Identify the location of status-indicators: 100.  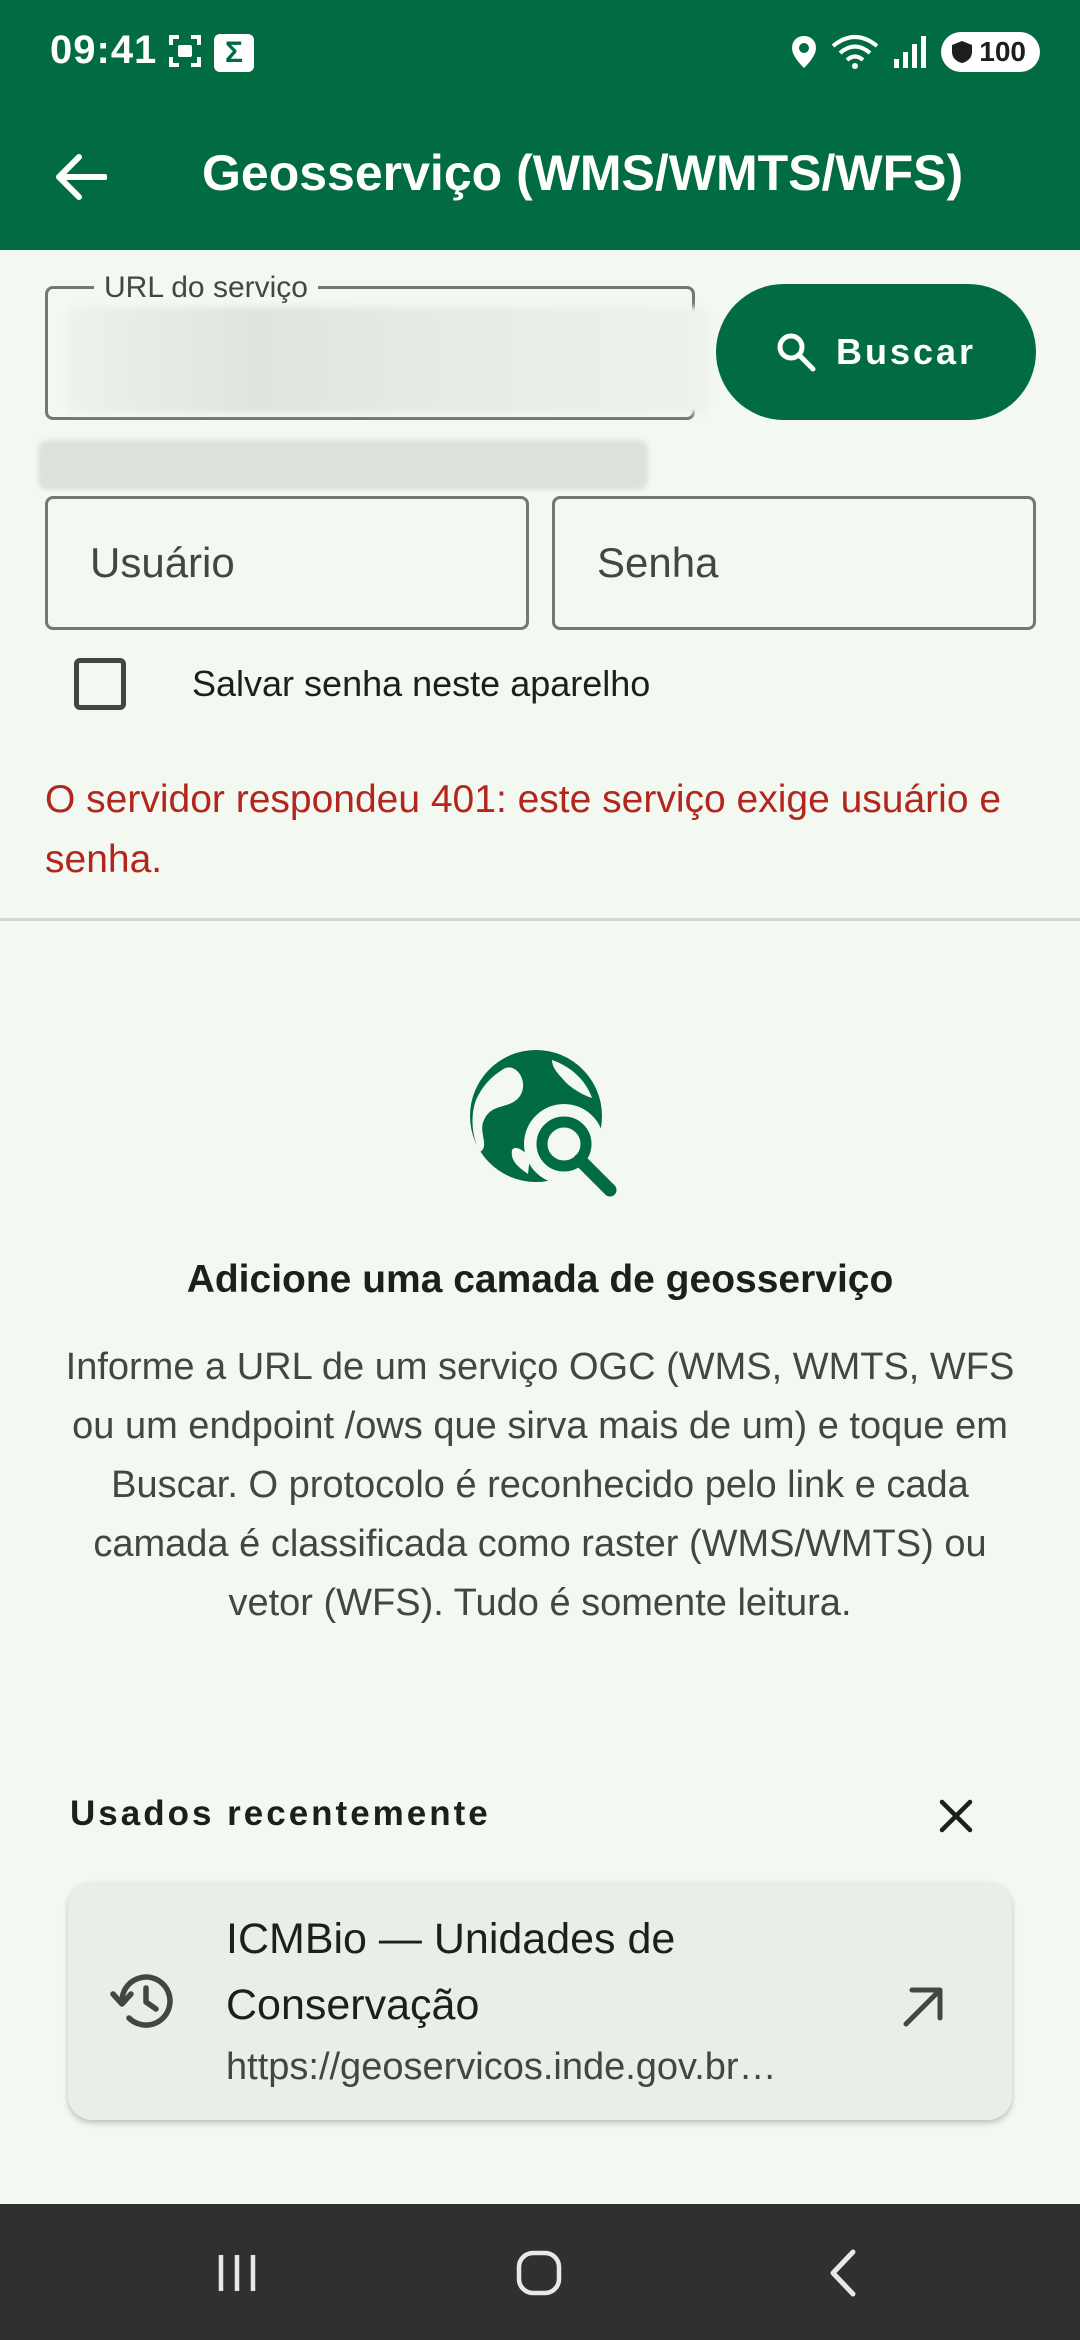
(915, 52).